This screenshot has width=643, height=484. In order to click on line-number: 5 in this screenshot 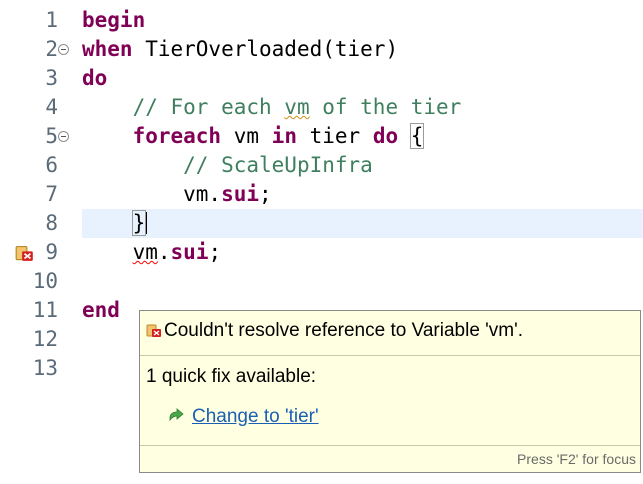, I will do `click(51, 136)`.